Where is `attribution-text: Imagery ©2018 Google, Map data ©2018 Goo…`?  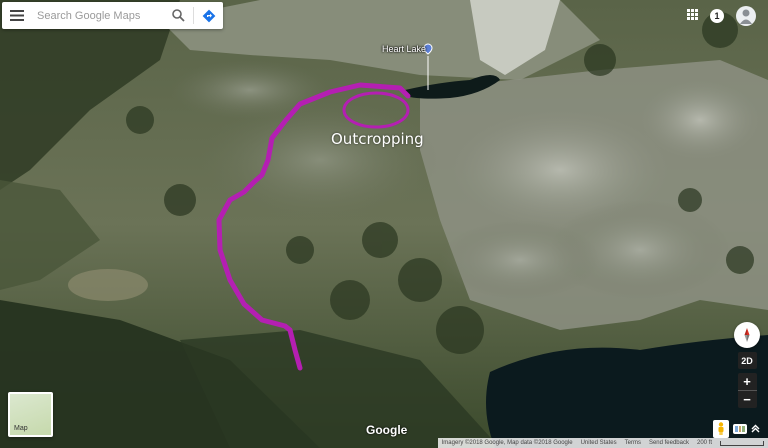 attribution-text: Imagery ©2018 Google, Map data ©2018 Goo… is located at coordinates (507, 443).